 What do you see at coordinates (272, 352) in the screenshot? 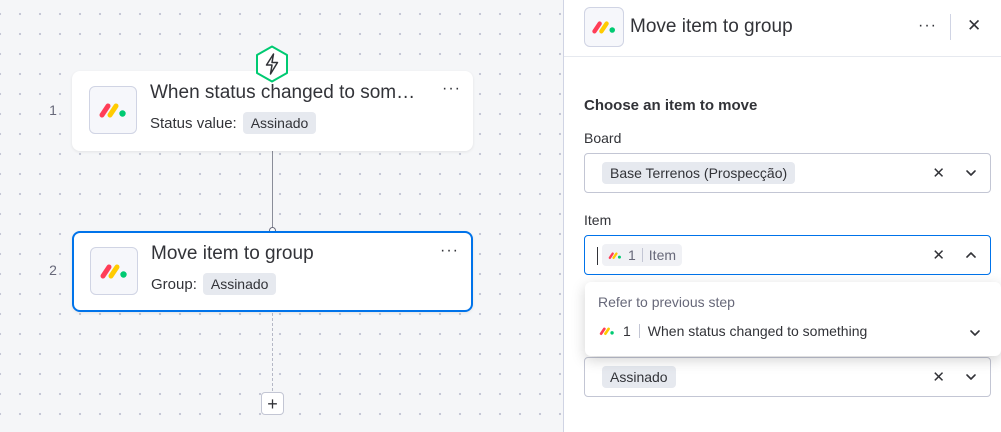
I see `connector-dashed-line` at bounding box center [272, 352].